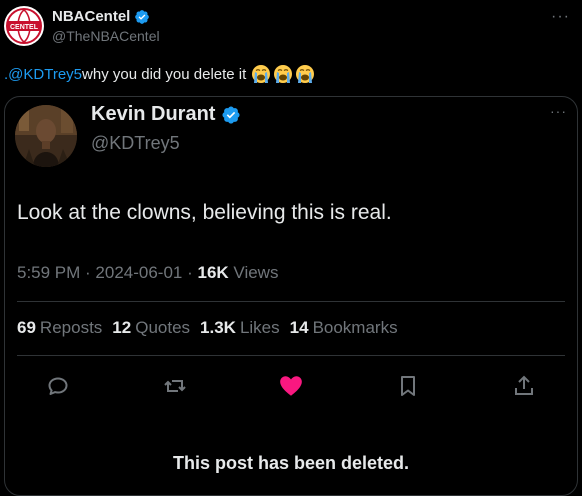 The width and height of the screenshot is (582, 496). I want to click on tweet-meta: 5:59 PM · 2024-06-01 · 16K Views, so click(147, 273).